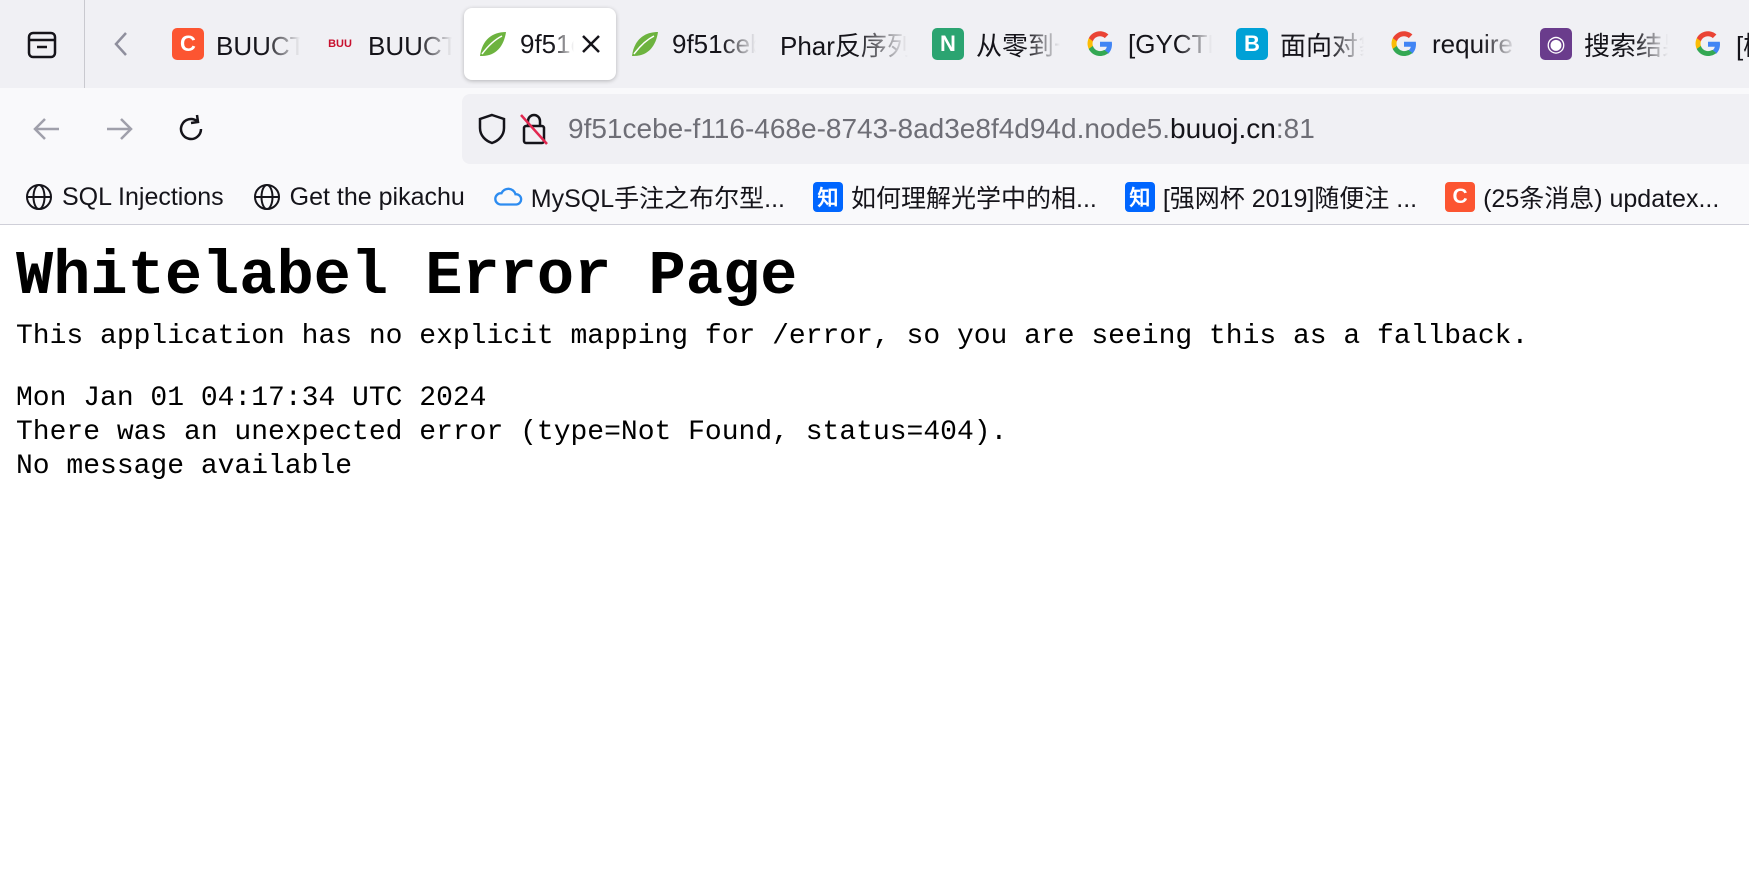  I want to click on tab-overview-icon, so click(42, 45).